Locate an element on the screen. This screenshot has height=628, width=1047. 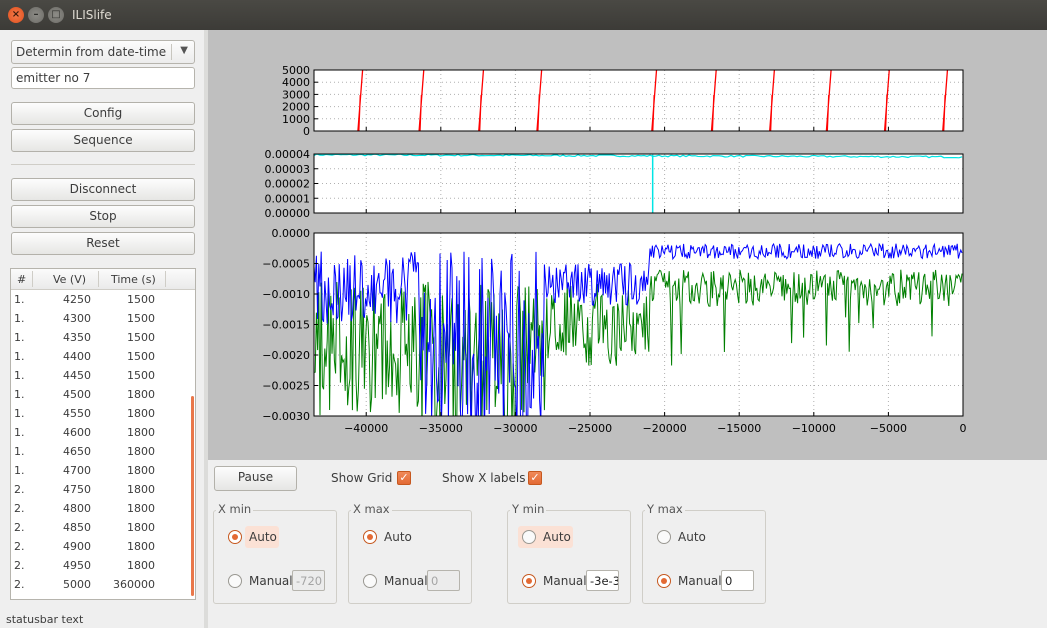
chevron-down-icon: ▼ is located at coordinates (184, 50).